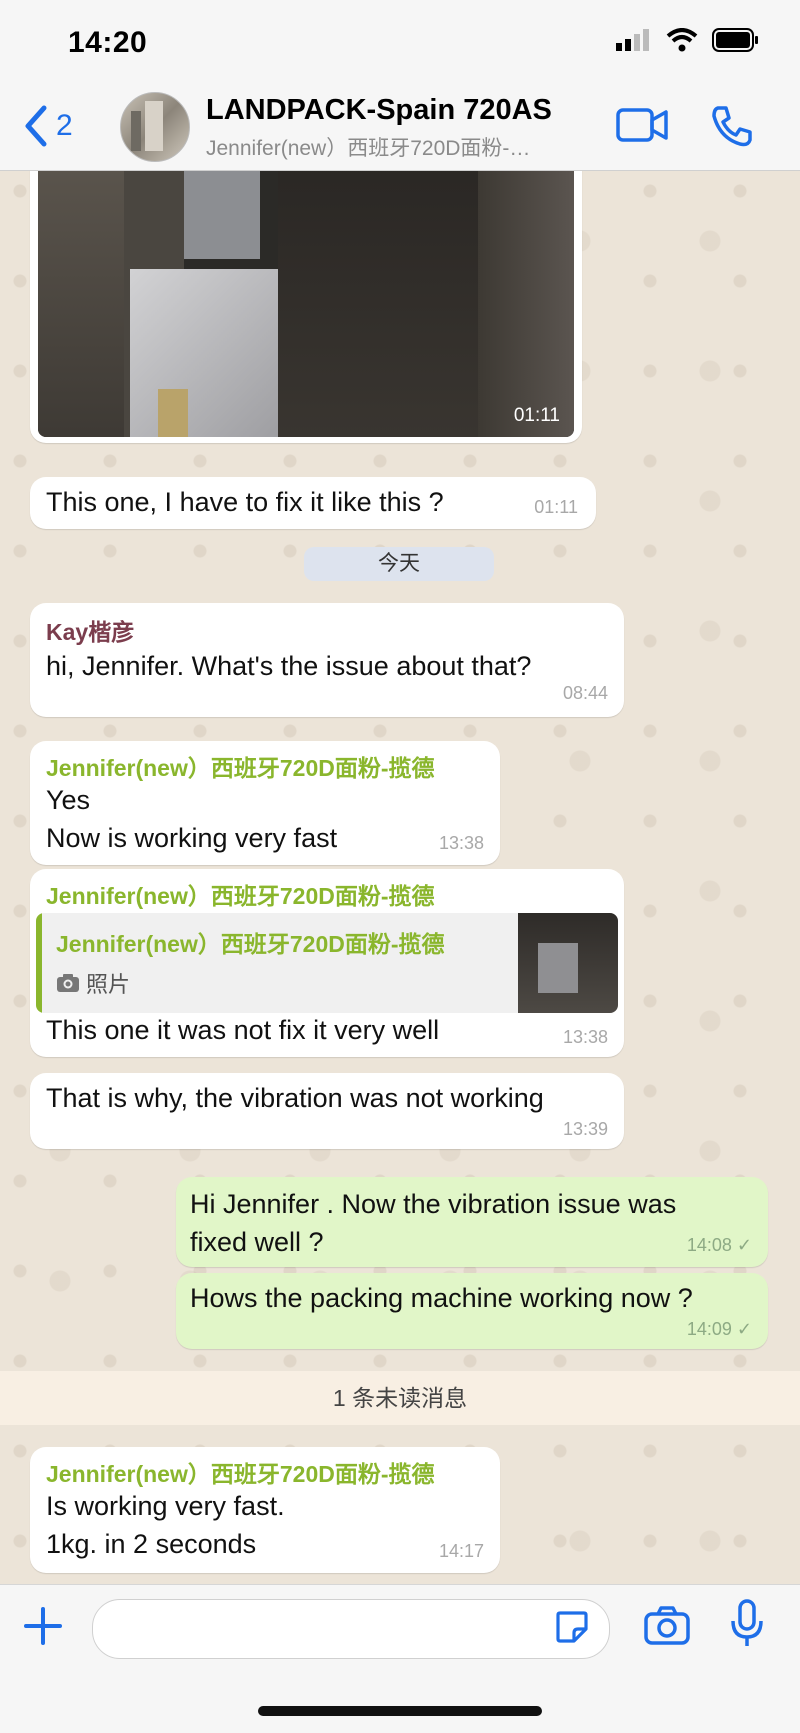 This screenshot has width=800, height=1733. Describe the element at coordinates (250, 944) in the screenshot. I see `quote-sender: Jennifer(new）西班牙720D面粉-揽德` at that location.